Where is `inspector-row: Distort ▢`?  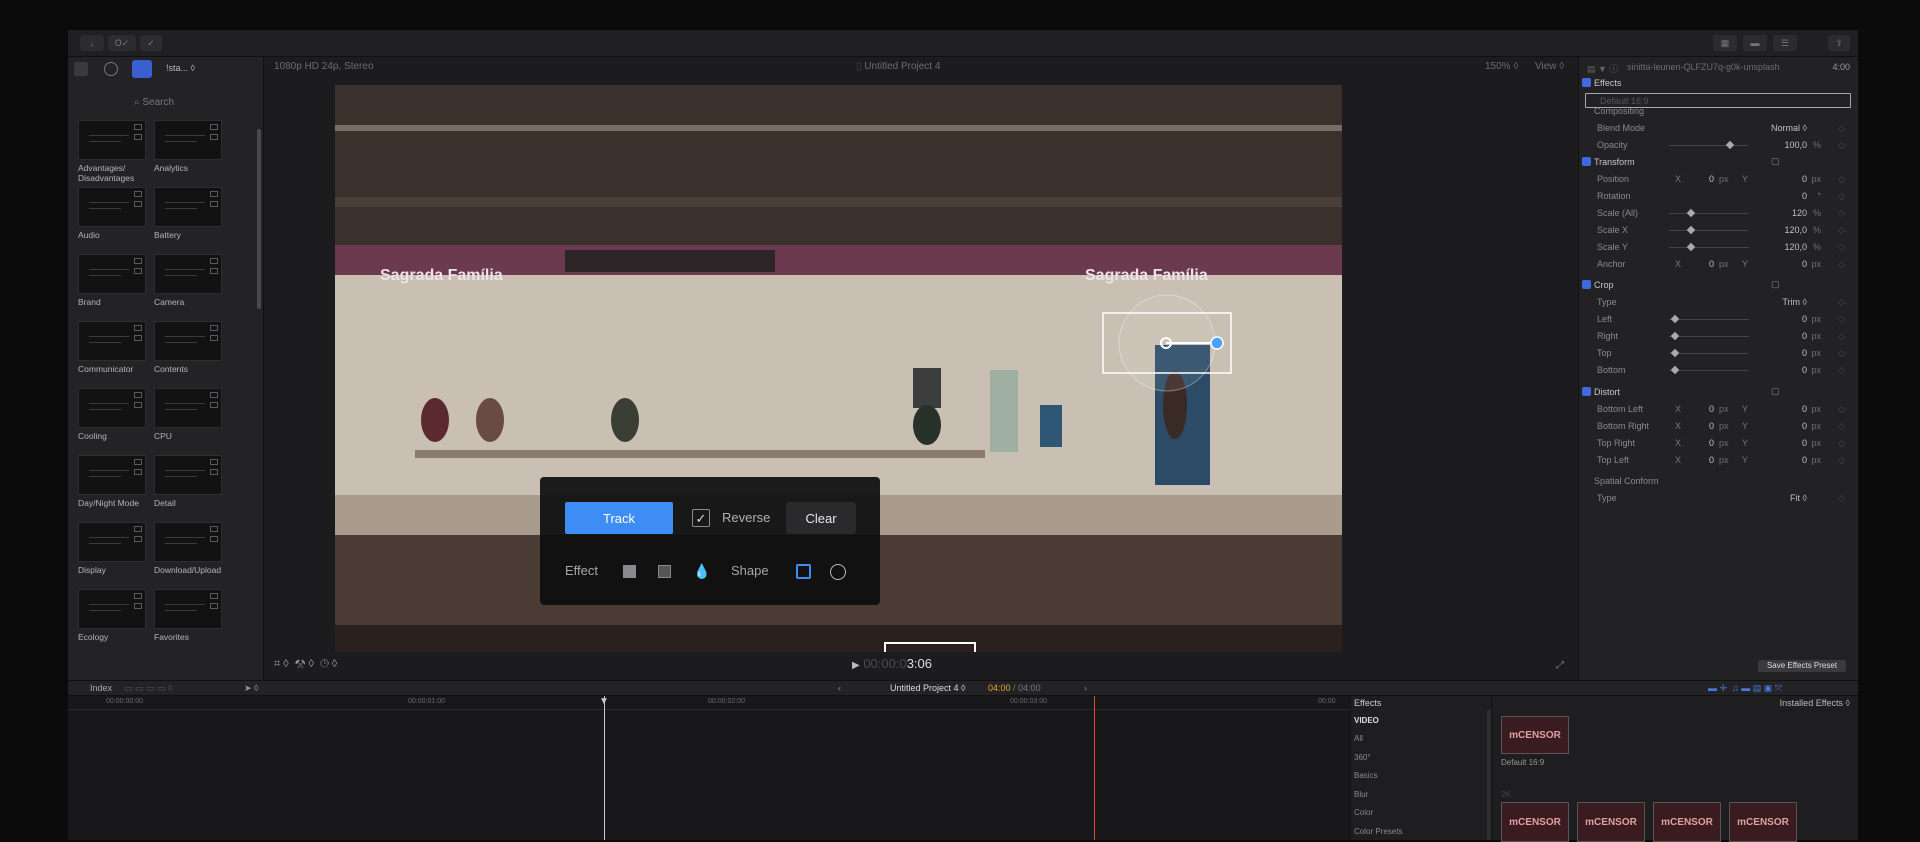 inspector-row: Distort ▢ is located at coordinates (1719, 392).